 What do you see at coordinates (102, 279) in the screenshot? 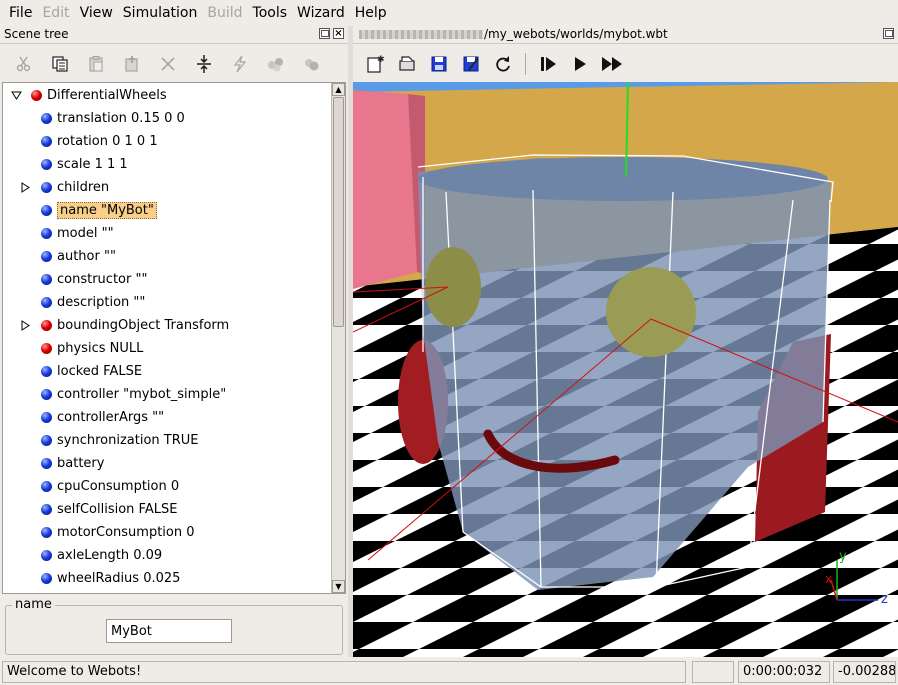
I see `tree-row-label: constructor ""` at bounding box center [102, 279].